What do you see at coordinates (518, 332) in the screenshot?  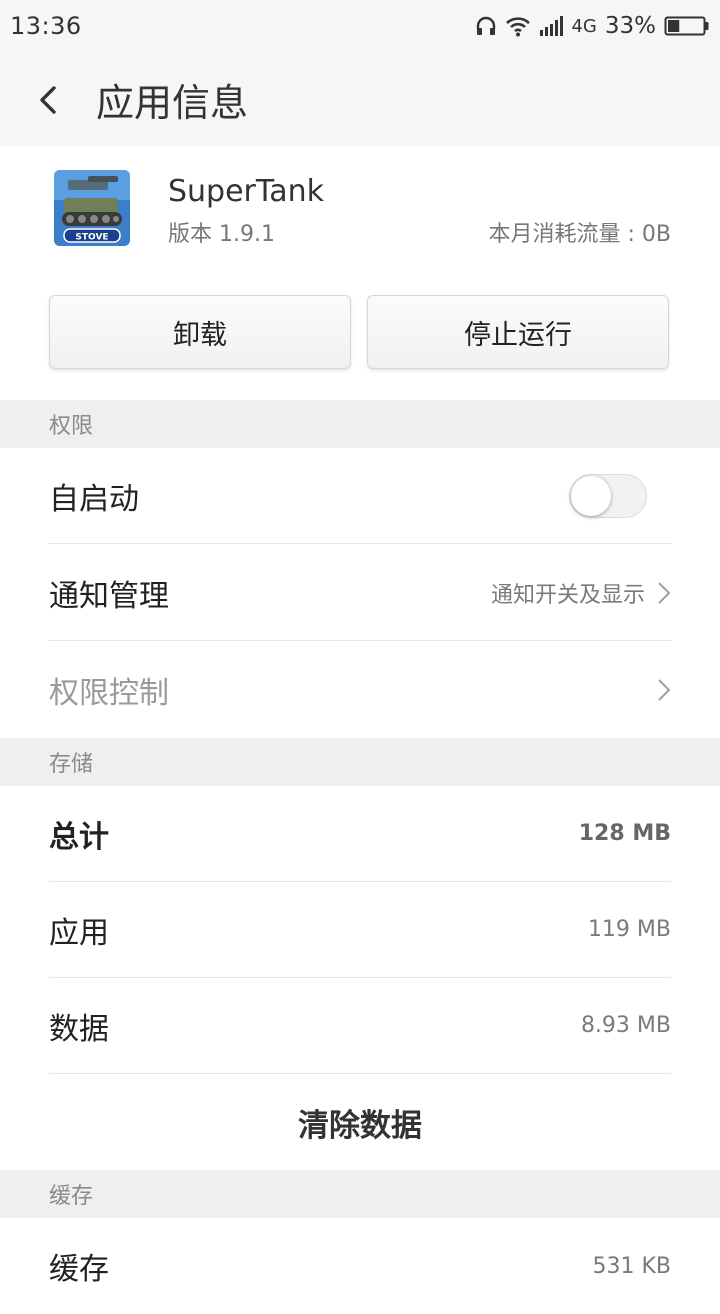 I see `force-stop-button: 停止运行` at bounding box center [518, 332].